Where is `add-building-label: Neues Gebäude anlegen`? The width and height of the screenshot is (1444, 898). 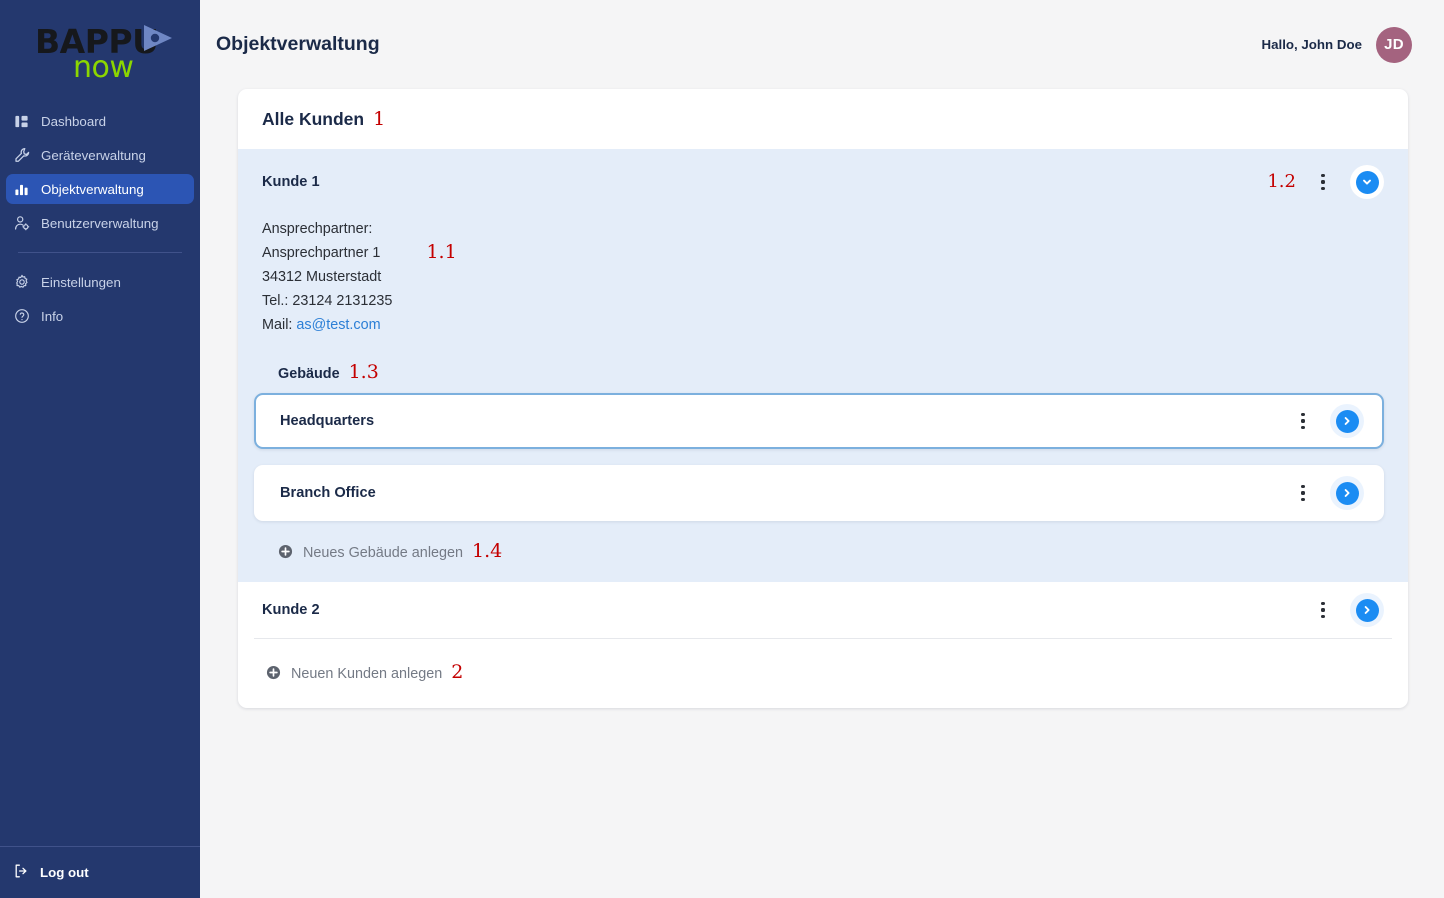 add-building-label: Neues Gebäude anlegen is located at coordinates (383, 553).